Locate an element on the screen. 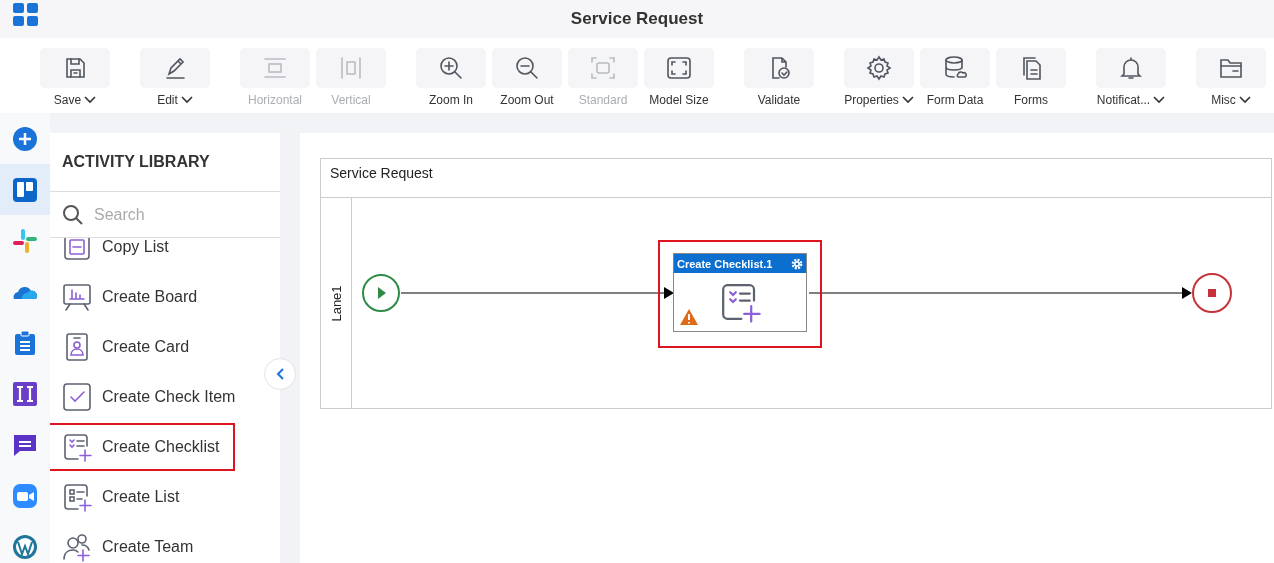 The image size is (1274, 563). gear-tool-button is located at coordinates (879, 68).